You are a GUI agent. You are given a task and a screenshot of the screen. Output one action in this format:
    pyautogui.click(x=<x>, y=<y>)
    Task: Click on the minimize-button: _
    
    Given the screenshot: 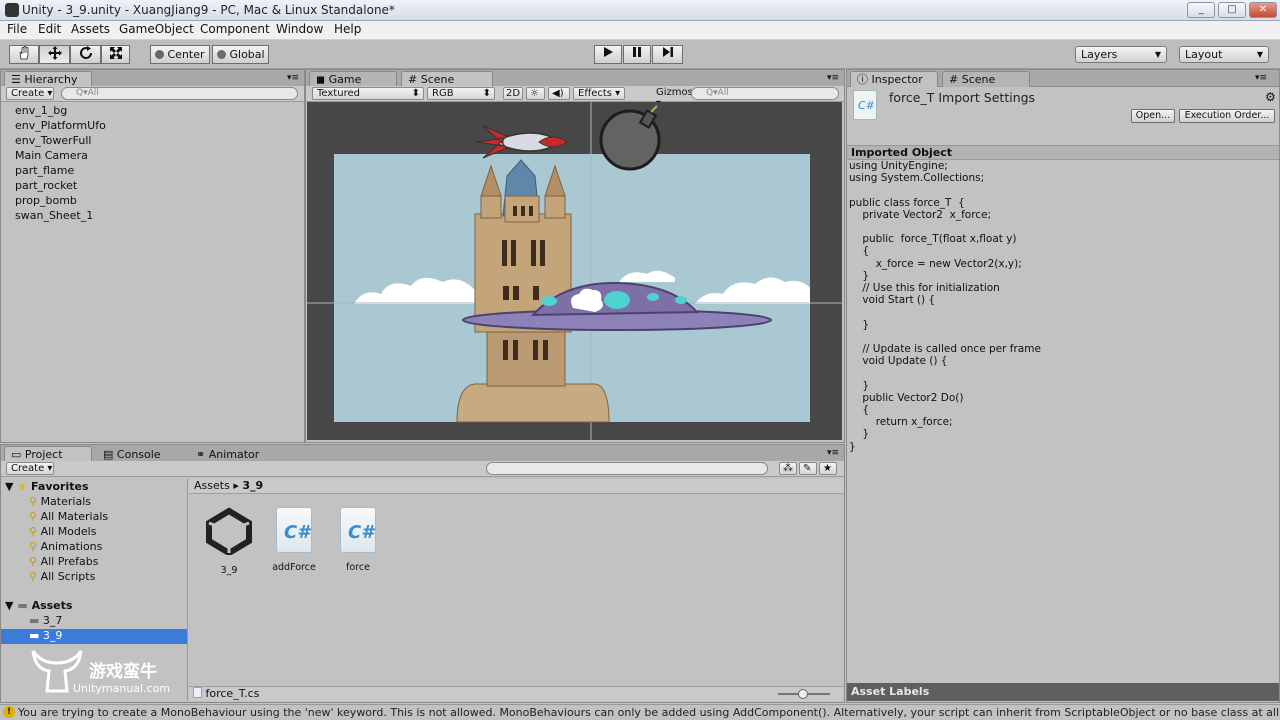 What is the action you would take?
    pyautogui.click(x=1201, y=10)
    